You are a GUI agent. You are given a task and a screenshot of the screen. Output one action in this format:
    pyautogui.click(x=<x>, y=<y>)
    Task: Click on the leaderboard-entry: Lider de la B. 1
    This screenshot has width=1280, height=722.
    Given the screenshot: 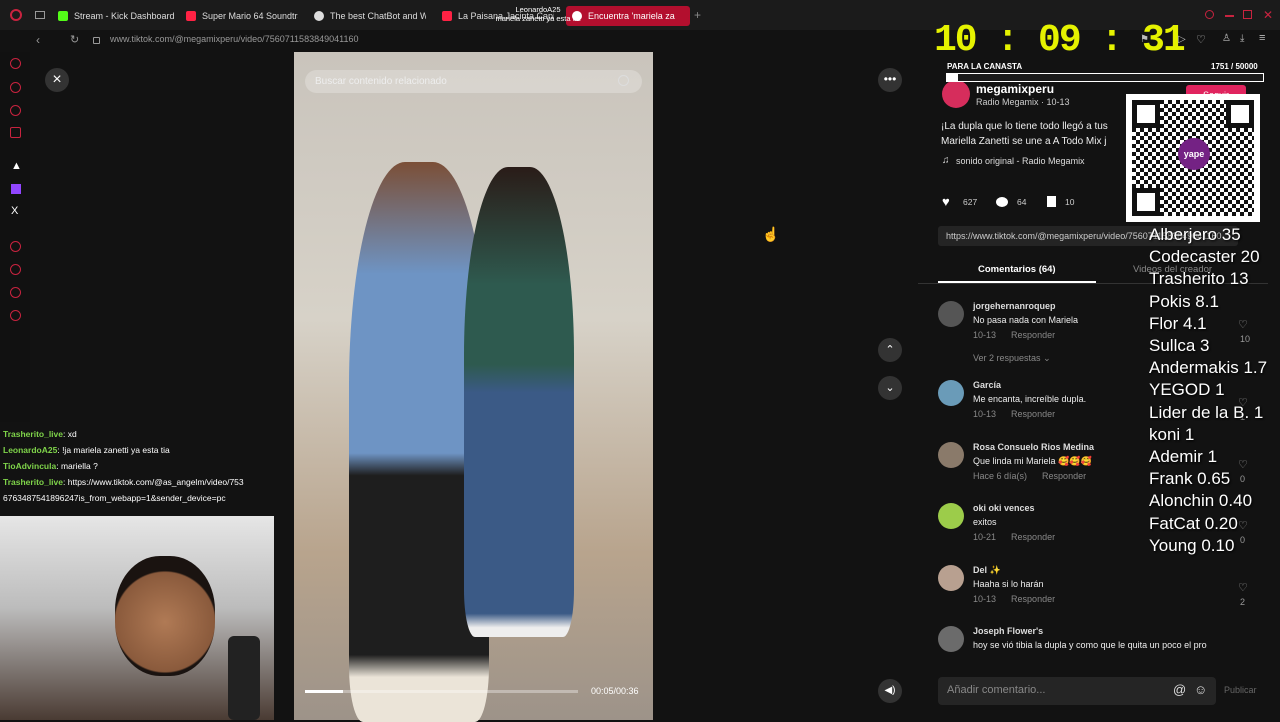 What is the action you would take?
    pyautogui.click(x=1206, y=412)
    